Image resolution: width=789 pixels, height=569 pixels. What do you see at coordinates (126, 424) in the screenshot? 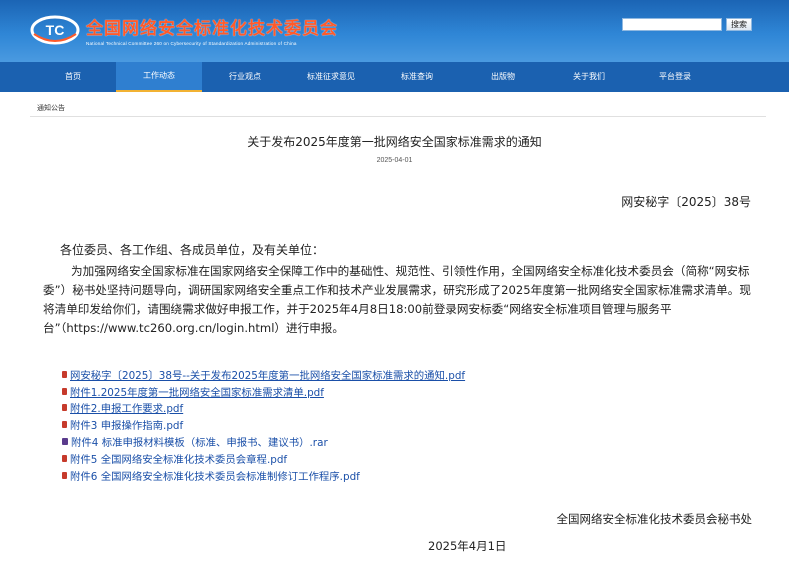
I see `attachment-link-3: 附件3 申报操作指南.pdf` at bounding box center [126, 424].